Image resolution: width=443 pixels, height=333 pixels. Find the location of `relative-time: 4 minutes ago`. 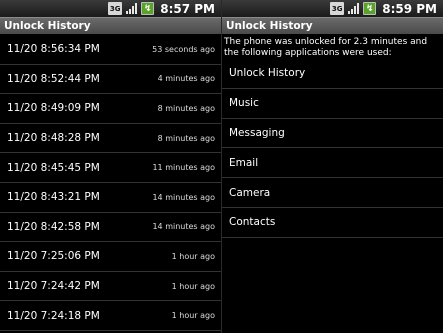

relative-time: 4 minutes ago is located at coordinates (186, 79).